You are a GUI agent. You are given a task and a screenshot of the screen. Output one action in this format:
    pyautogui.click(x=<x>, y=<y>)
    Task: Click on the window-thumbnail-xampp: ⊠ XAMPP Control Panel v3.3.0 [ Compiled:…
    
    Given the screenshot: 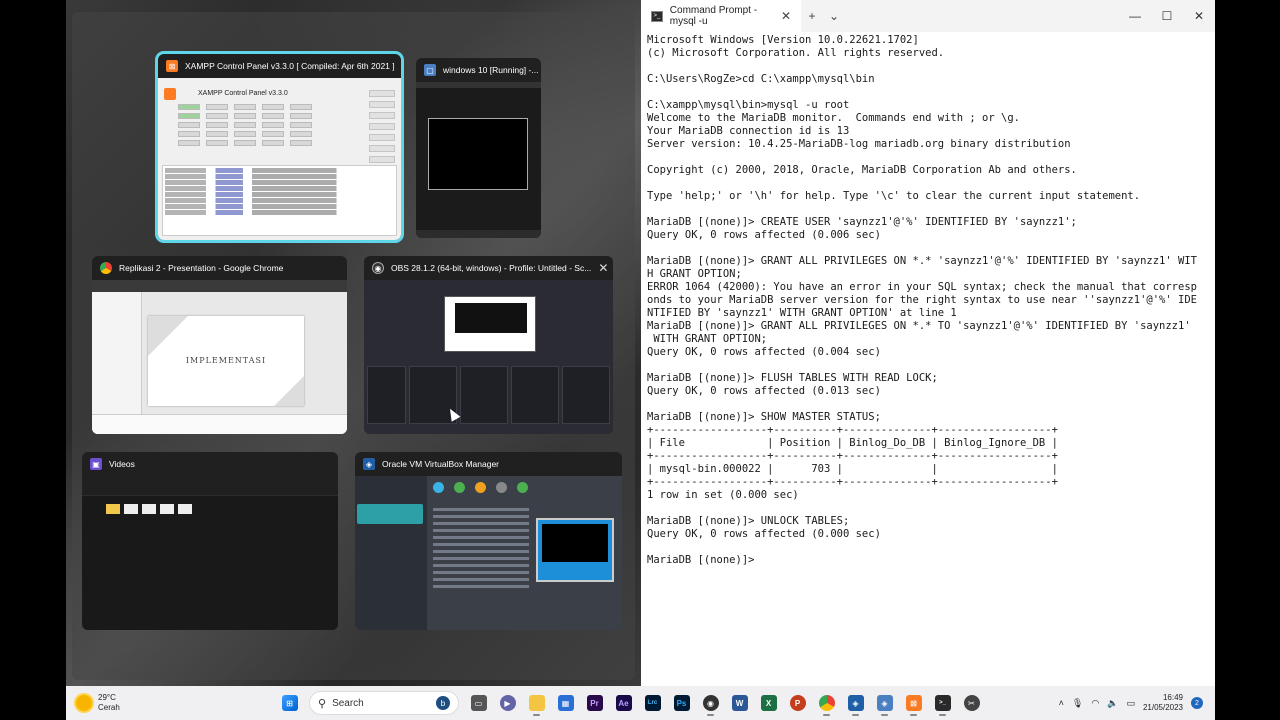 What is the action you would take?
    pyautogui.click(x=279, y=147)
    